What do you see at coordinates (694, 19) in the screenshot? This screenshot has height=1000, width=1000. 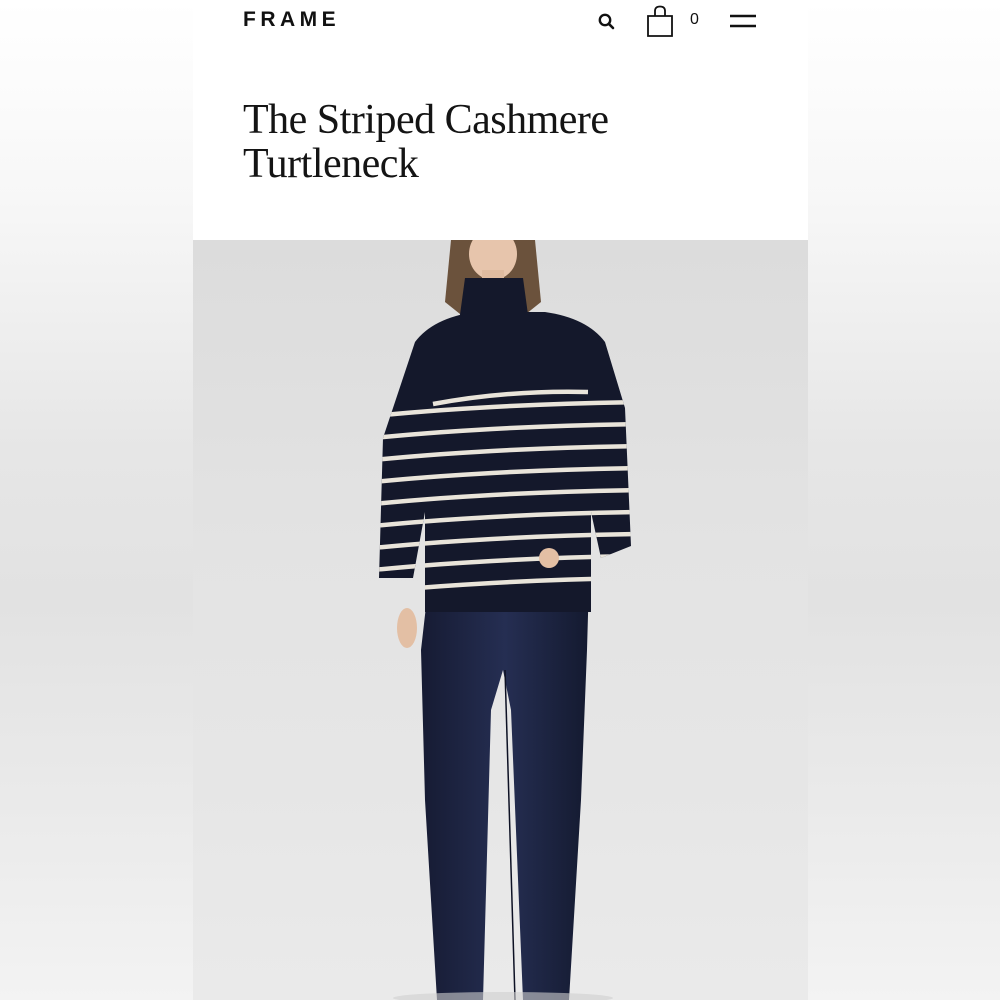 I see `bag-item-count: 0` at bounding box center [694, 19].